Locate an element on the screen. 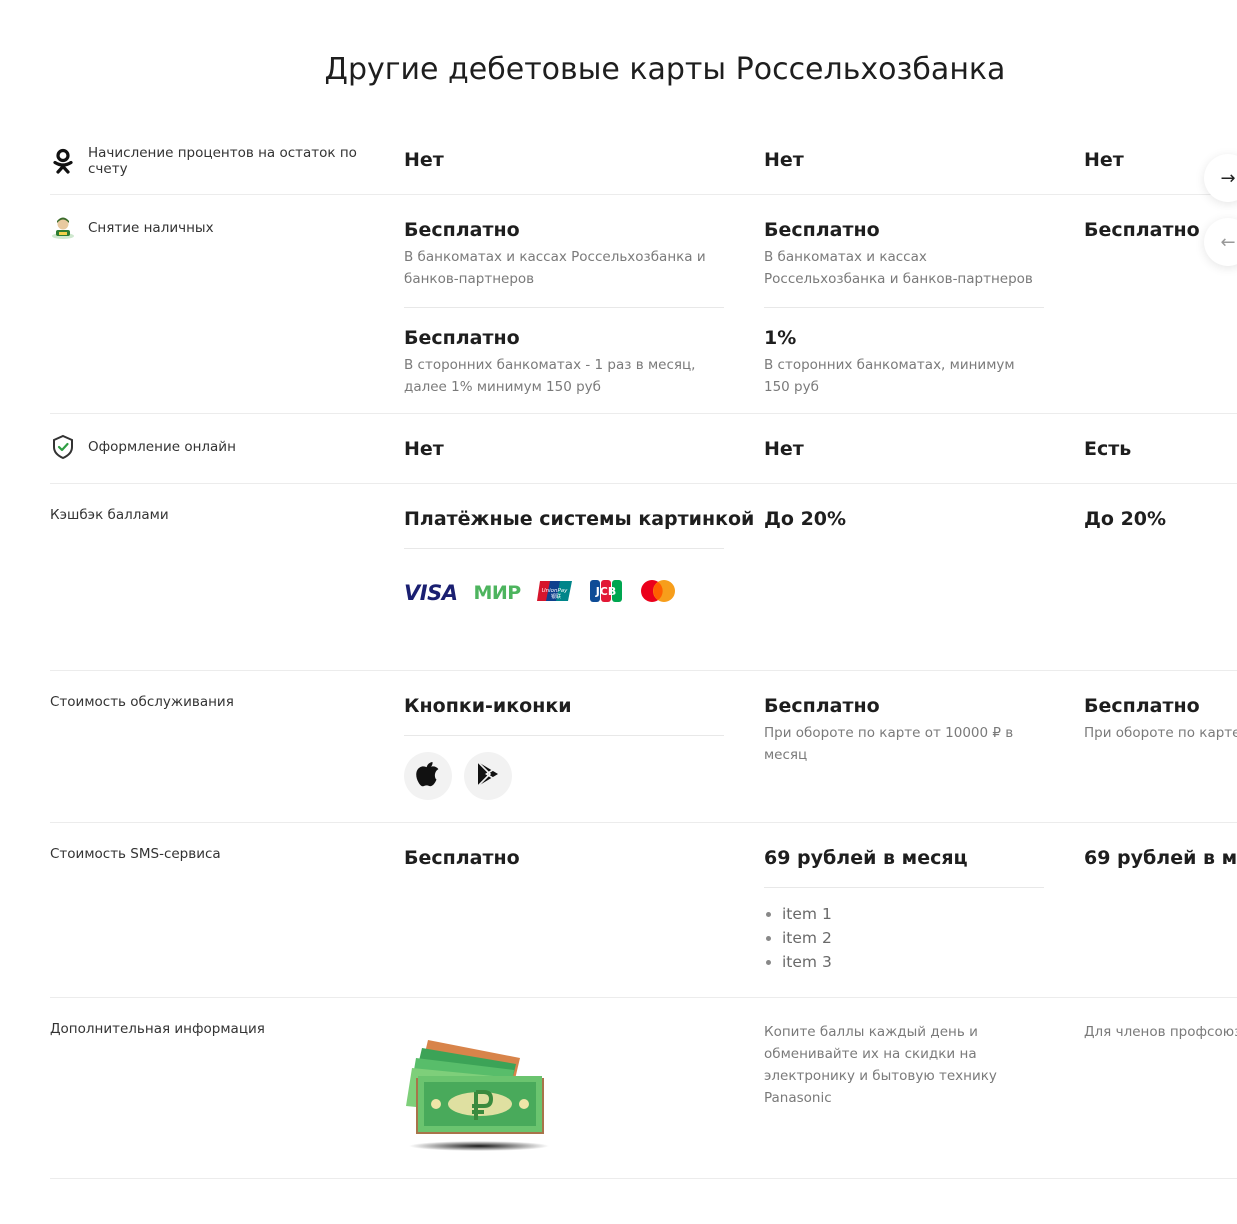 The image size is (1237, 1224). cell-value: 1% is located at coordinates (780, 338).